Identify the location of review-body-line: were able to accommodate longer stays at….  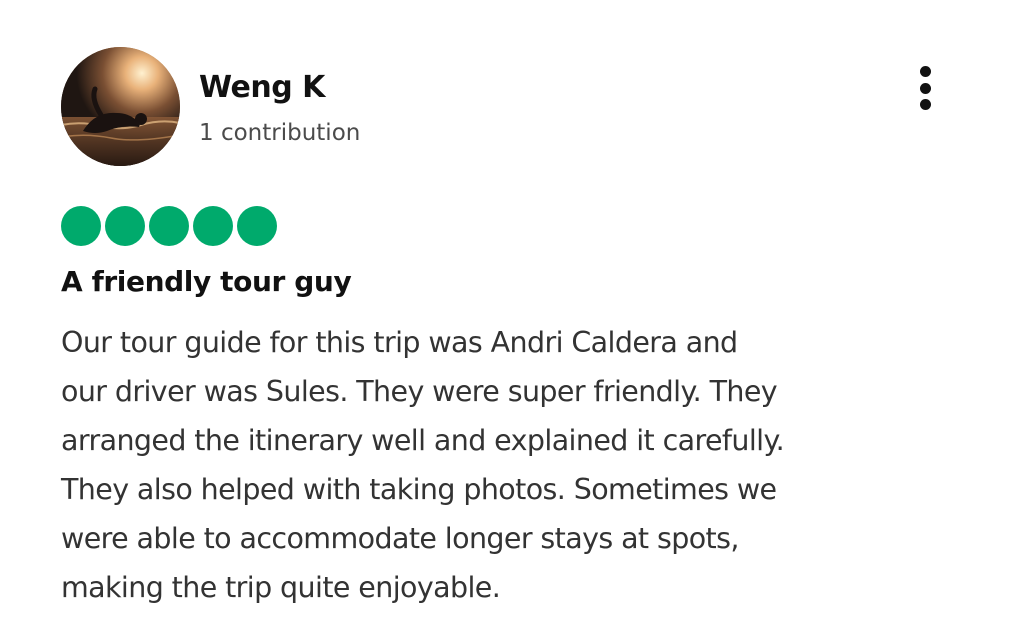
(400, 538).